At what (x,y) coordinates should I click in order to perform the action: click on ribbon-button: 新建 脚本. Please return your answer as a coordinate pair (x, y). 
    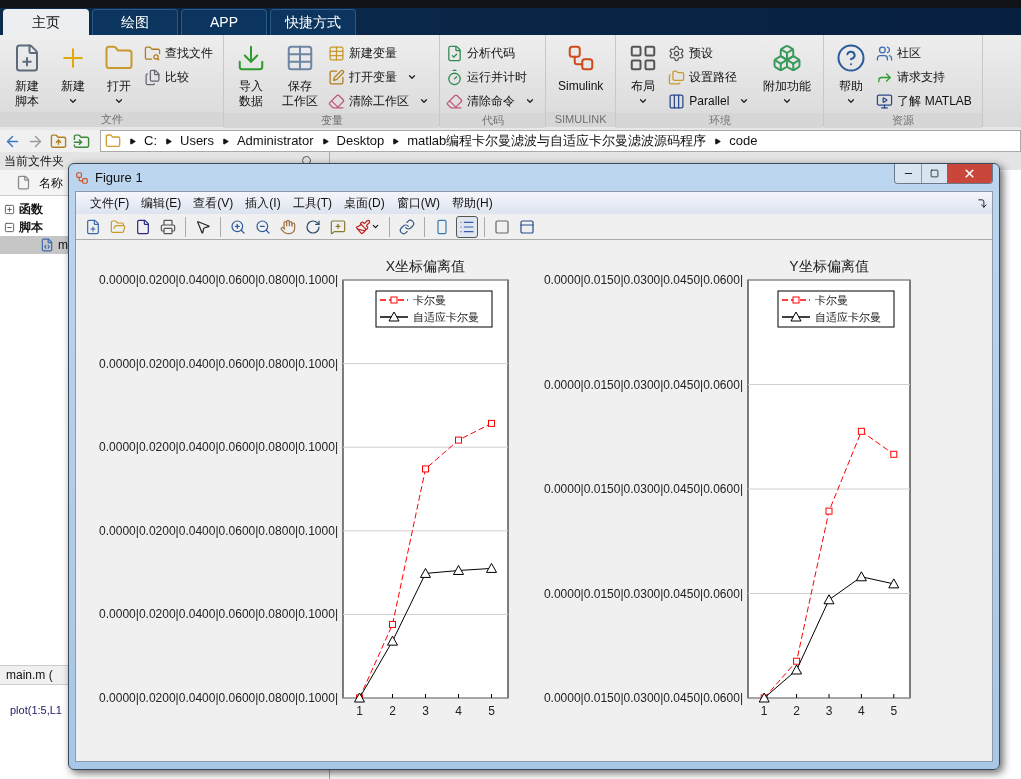
    Looking at the image, I should click on (27, 75).